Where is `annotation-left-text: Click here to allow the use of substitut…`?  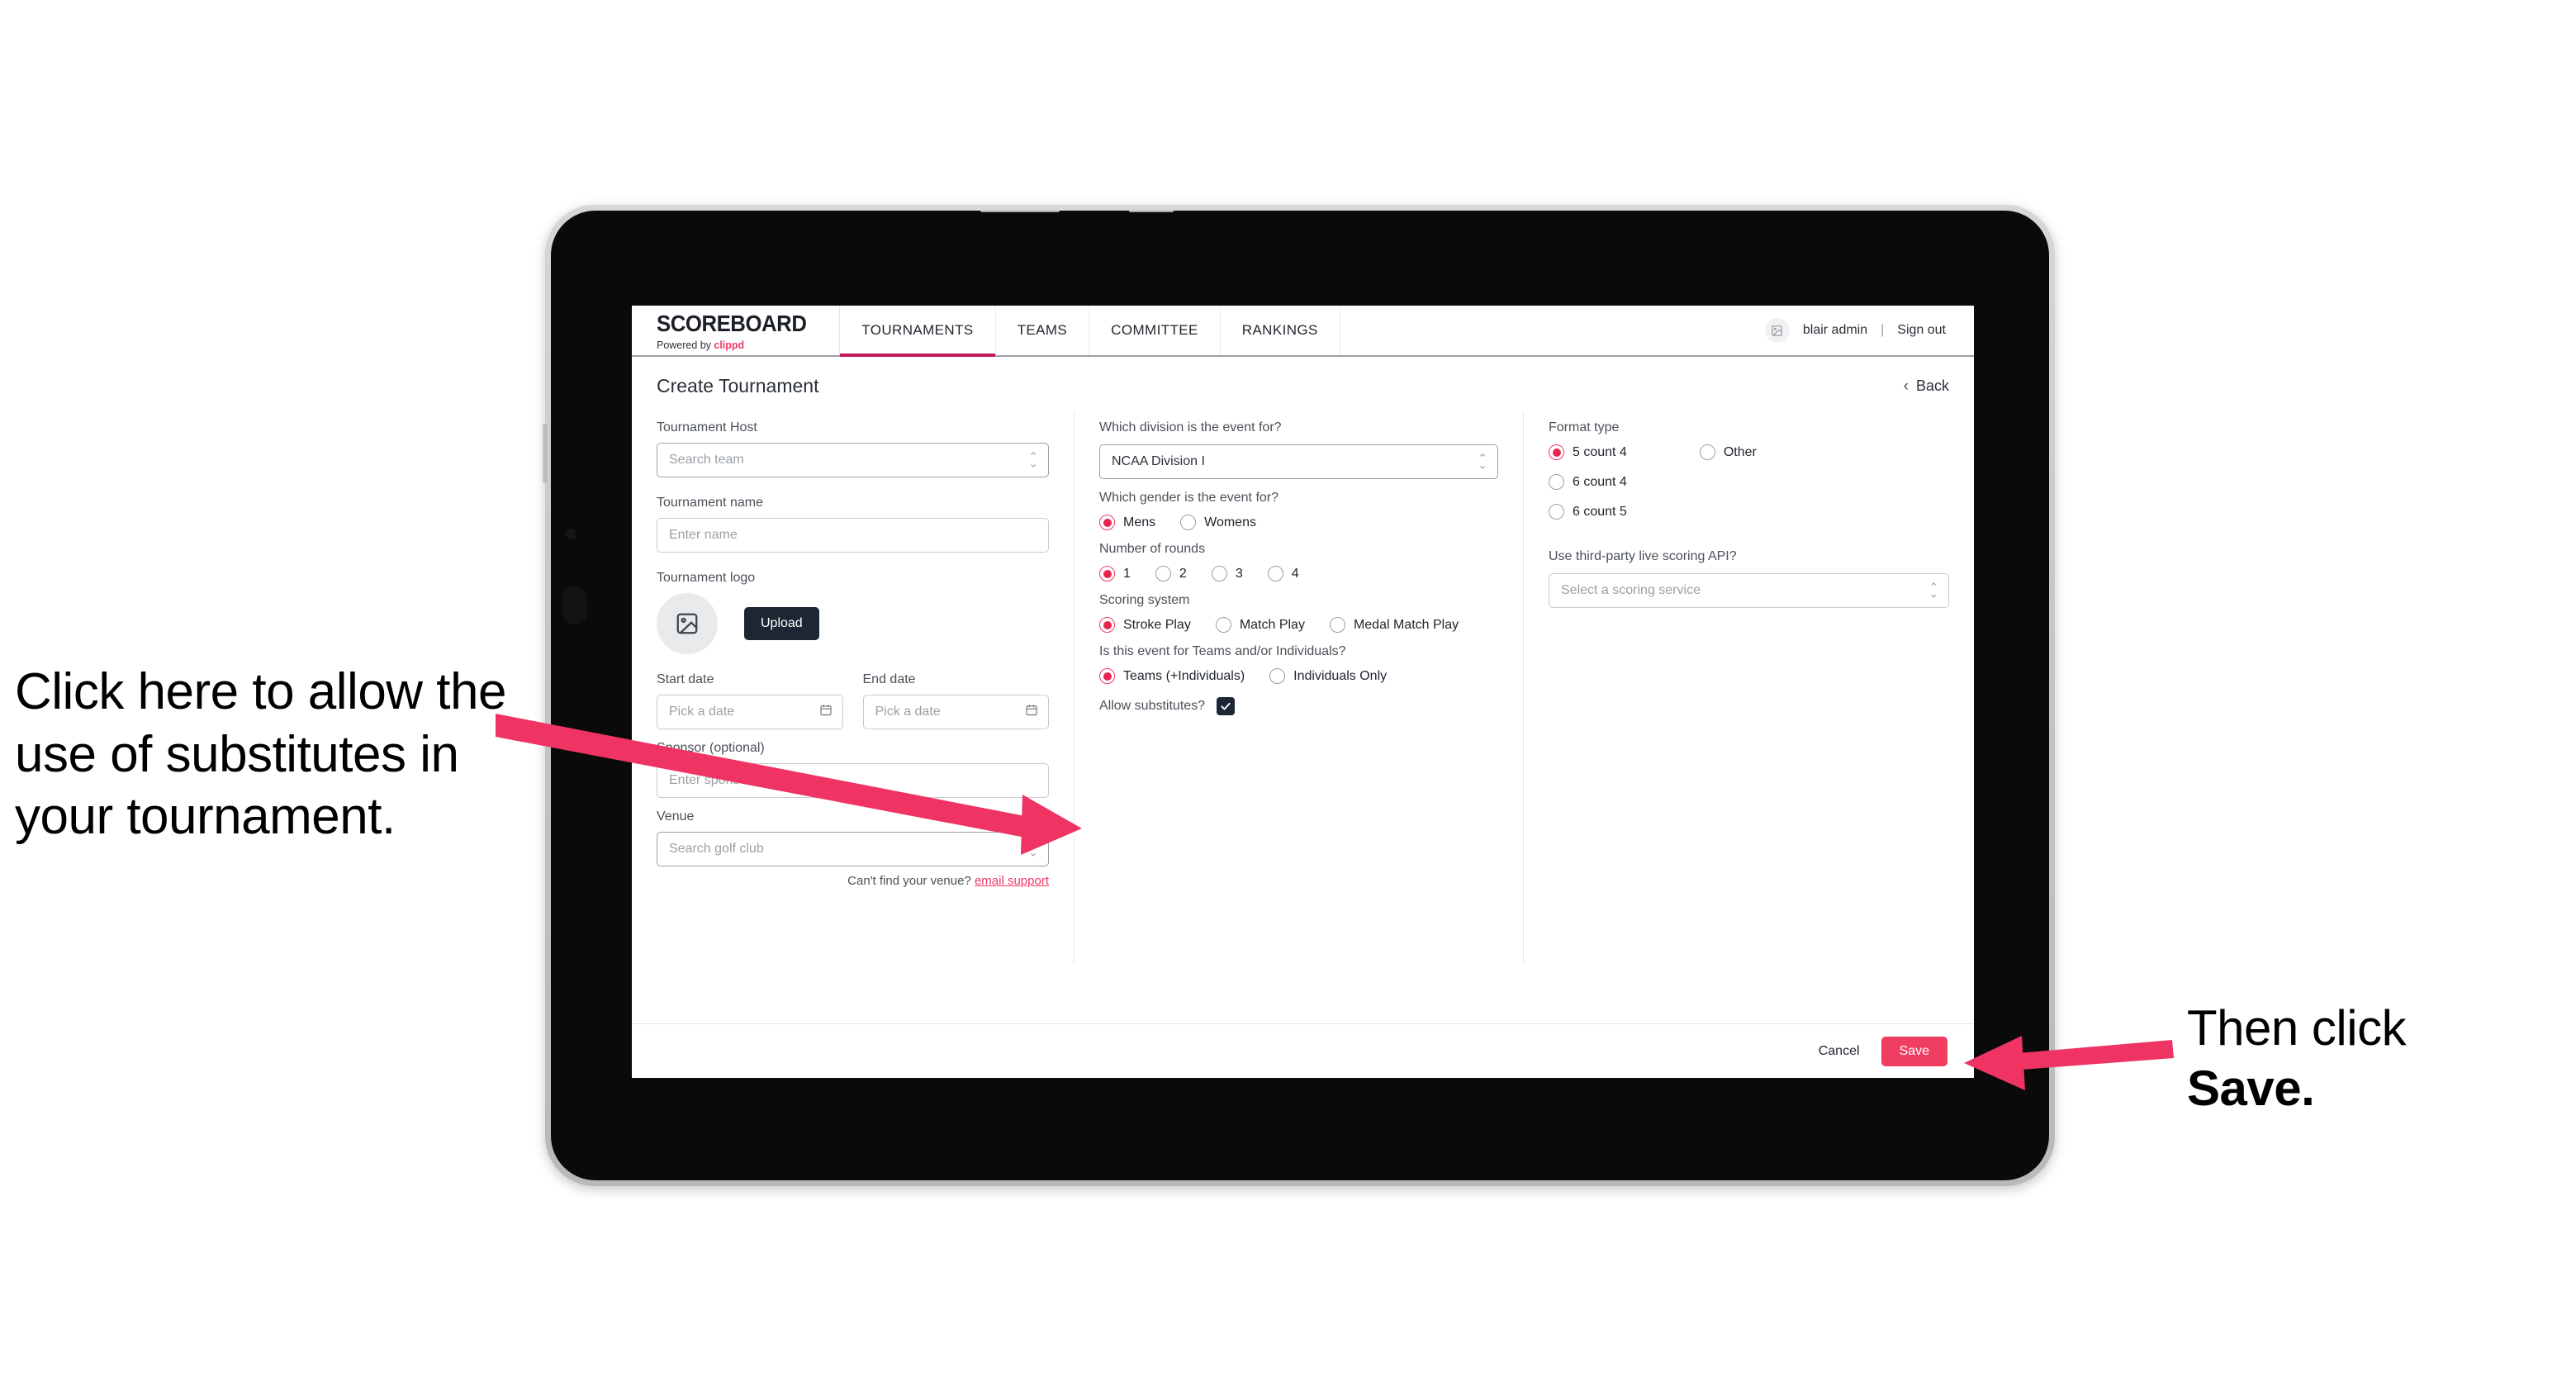
annotation-left-text: Click here to allow the use of substitut… is located at coordinates (261, 754).